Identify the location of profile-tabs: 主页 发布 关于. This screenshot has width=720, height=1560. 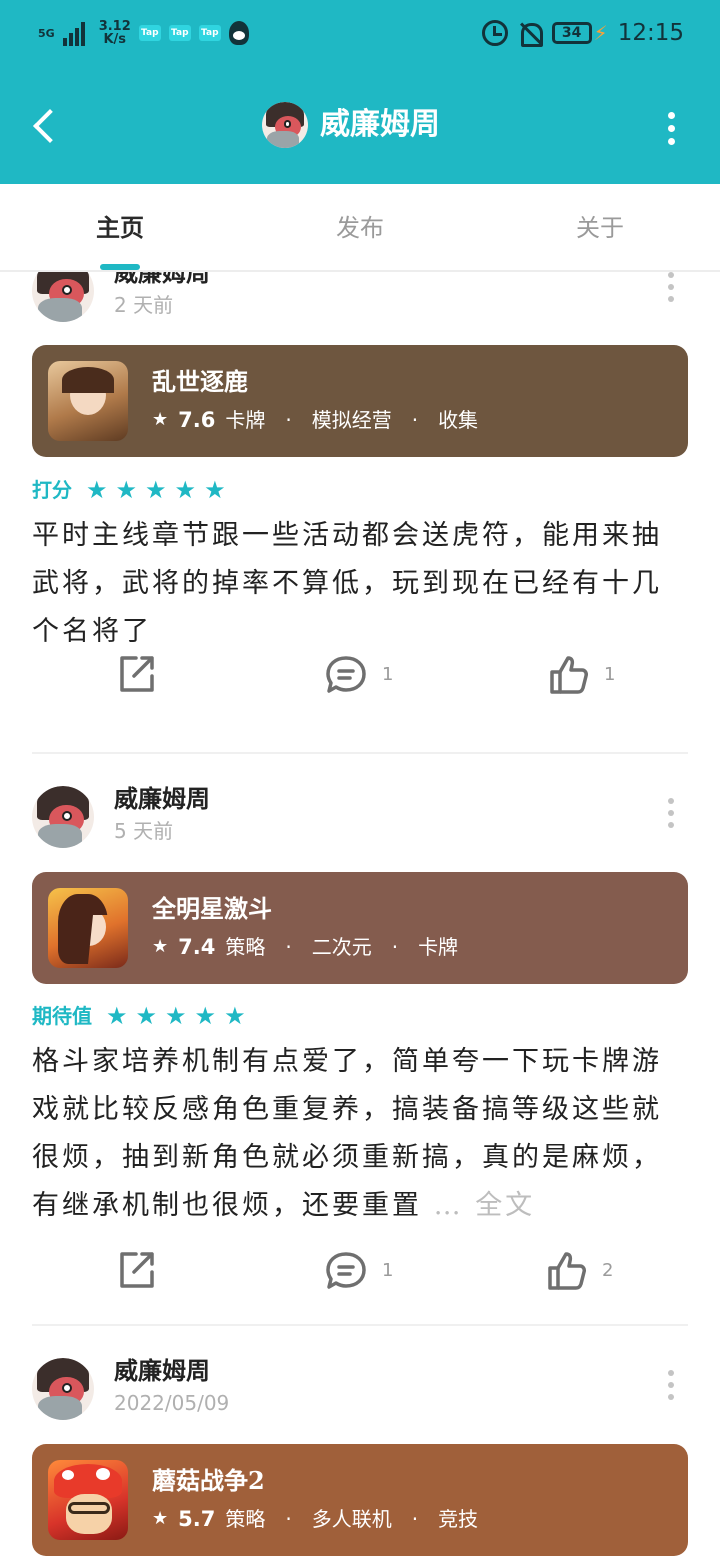
(360, 228).